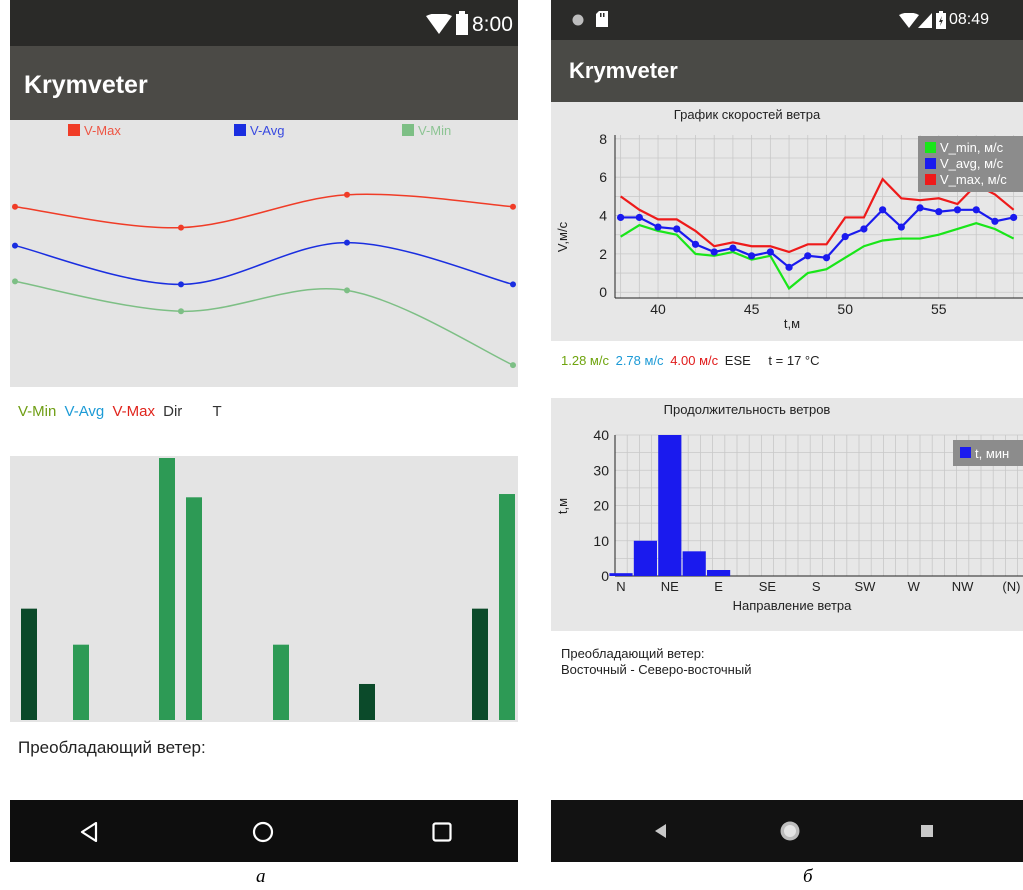 The width and height of the screenshot is (1023, 890). What do you see at coordinates (645, 558) in the screenshot?
I see `duration-bar-nne` at bounding box center [645, 558].